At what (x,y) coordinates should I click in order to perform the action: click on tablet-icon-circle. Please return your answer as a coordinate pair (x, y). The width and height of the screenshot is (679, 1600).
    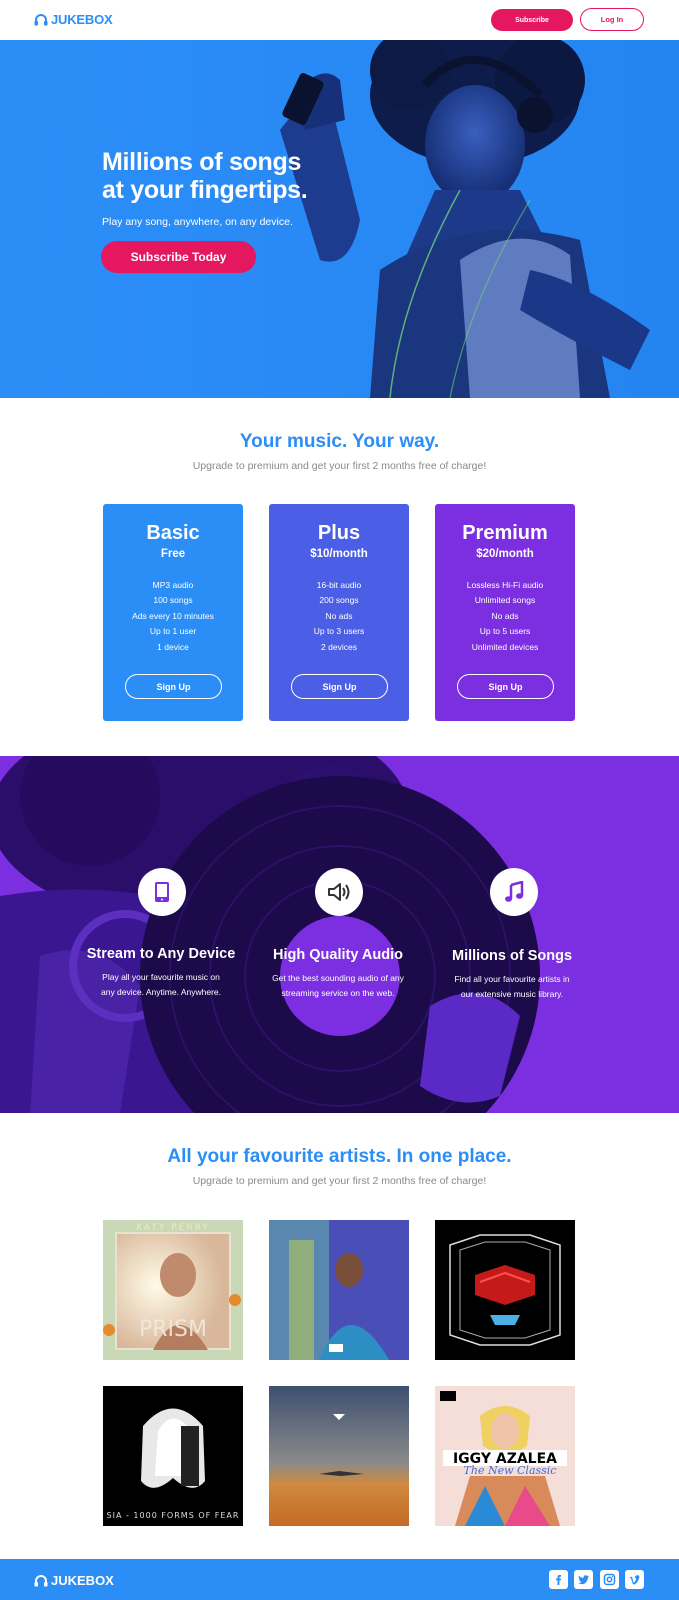
    Looking at the image, I should click on (162, 892).